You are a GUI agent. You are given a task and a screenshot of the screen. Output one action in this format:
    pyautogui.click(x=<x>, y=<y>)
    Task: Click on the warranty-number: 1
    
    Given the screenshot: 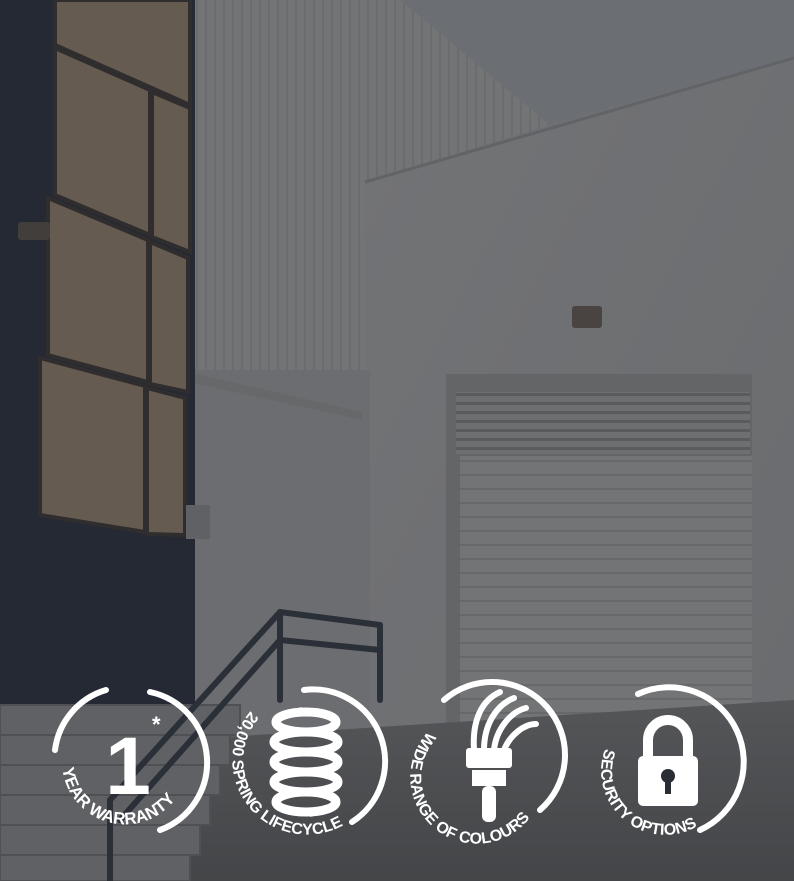 What is the action you would take?
    pyautogui.click(x=128, y=766)
    